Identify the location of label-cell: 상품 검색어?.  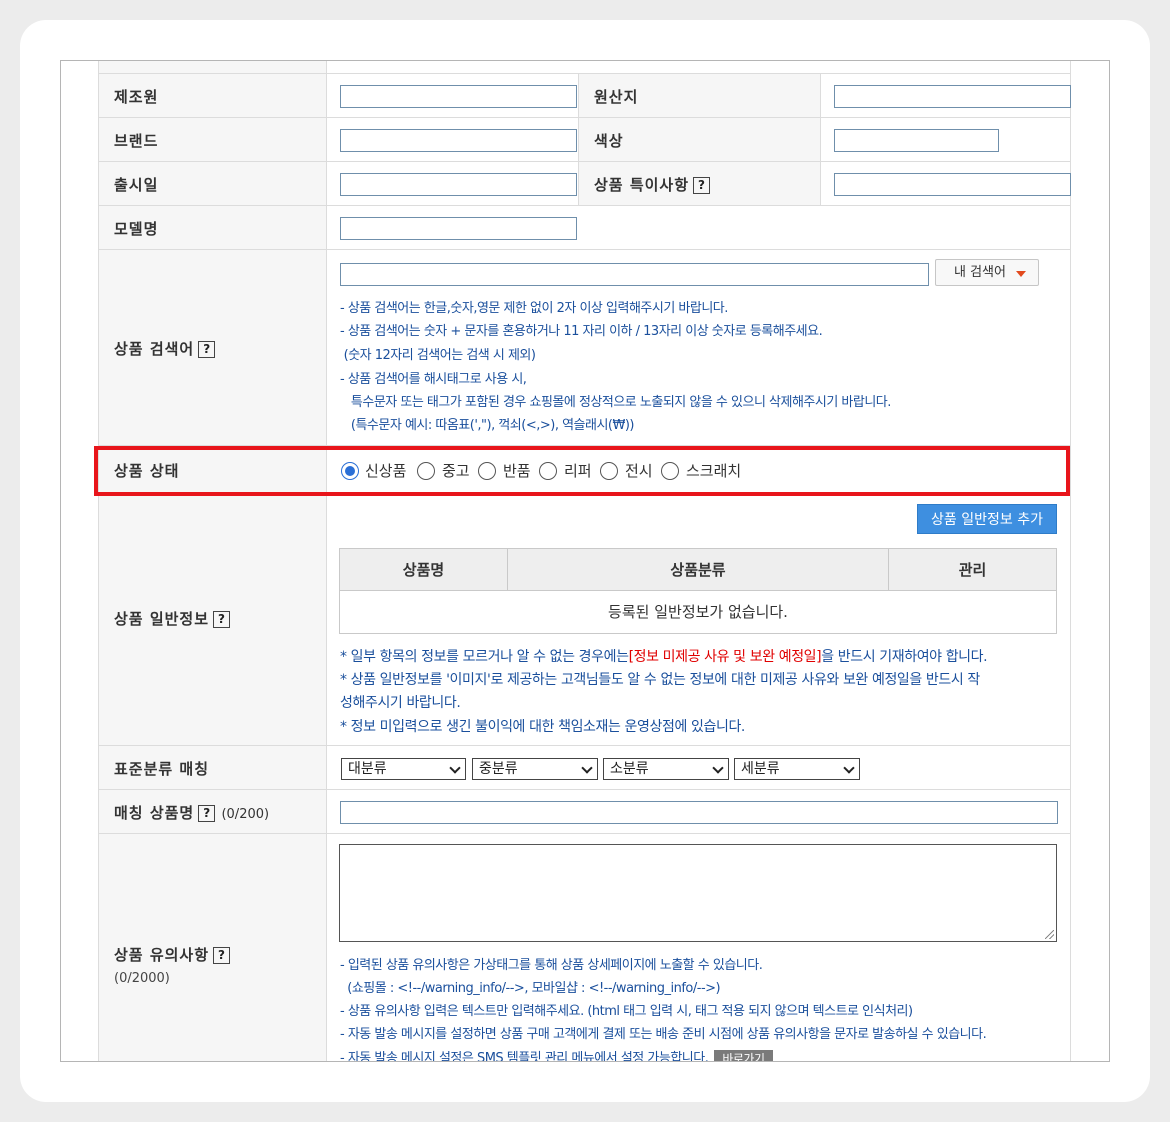
(213, 347).